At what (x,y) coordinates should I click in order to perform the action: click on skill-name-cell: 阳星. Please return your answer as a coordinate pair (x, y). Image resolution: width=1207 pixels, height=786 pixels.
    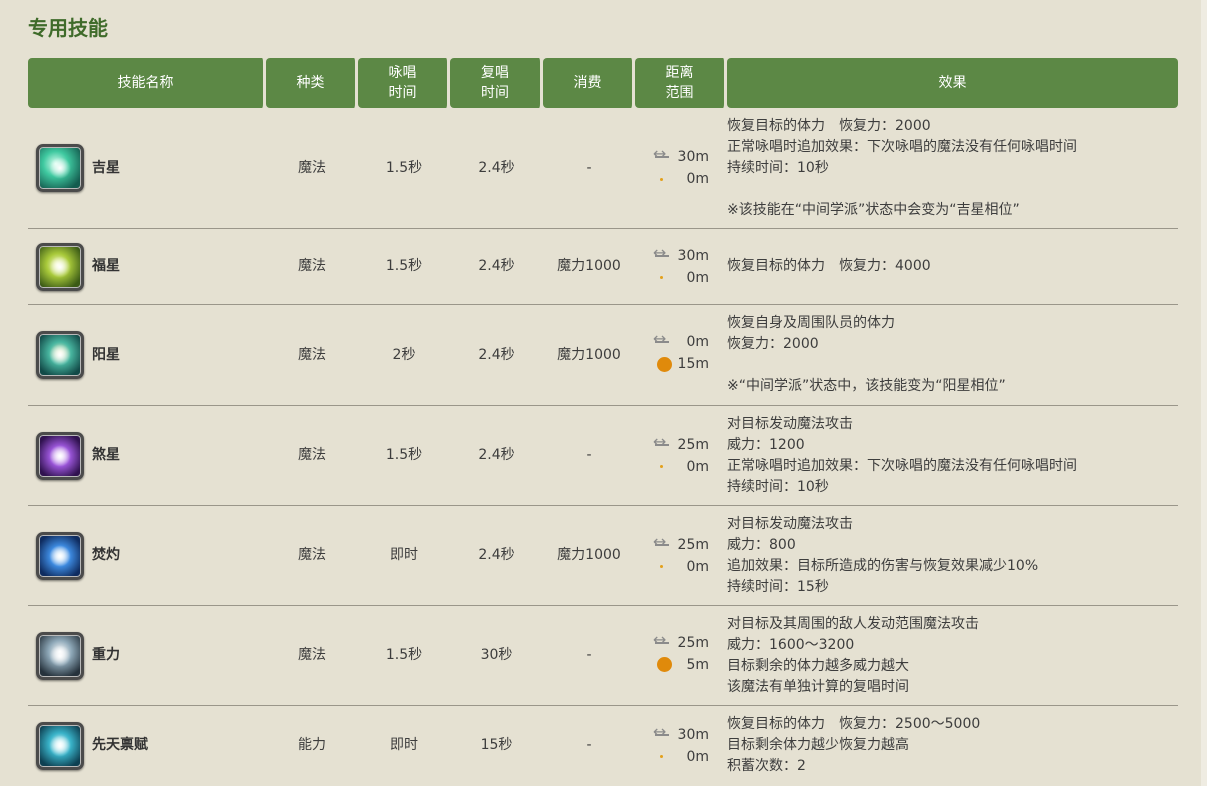
    Looking at the image, I should click on (147, 355).